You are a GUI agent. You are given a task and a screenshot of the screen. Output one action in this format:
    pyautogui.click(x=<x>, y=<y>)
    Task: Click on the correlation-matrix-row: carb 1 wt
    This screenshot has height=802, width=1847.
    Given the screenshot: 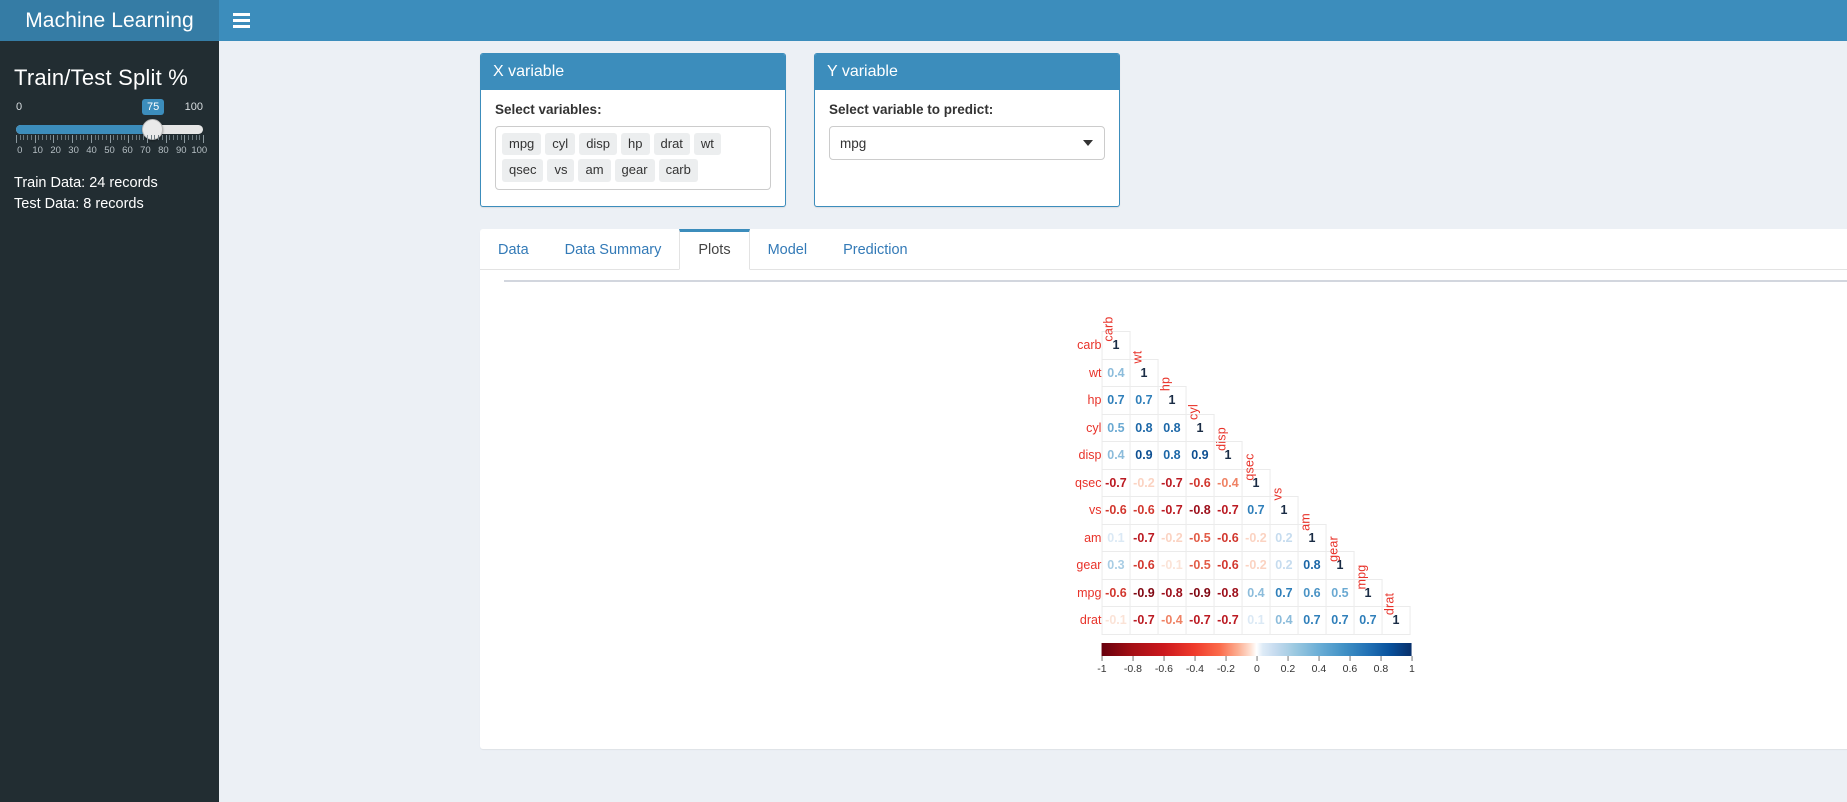 What is the action you would take?
    pyautogui.click(x=1256, y=347)
    